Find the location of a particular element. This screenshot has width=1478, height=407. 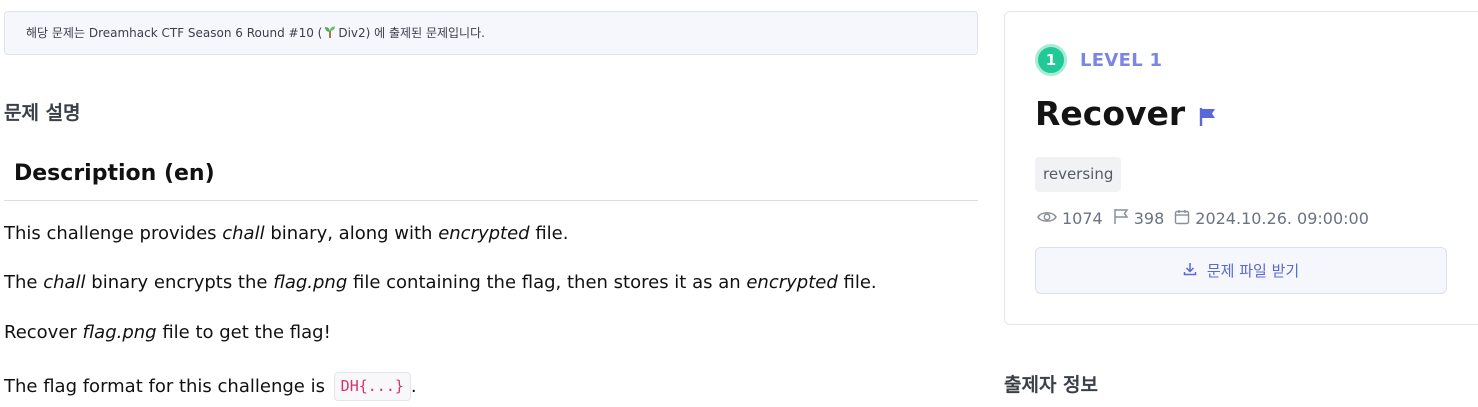

category-tag: reversing is located at coordinates (1078, 174).